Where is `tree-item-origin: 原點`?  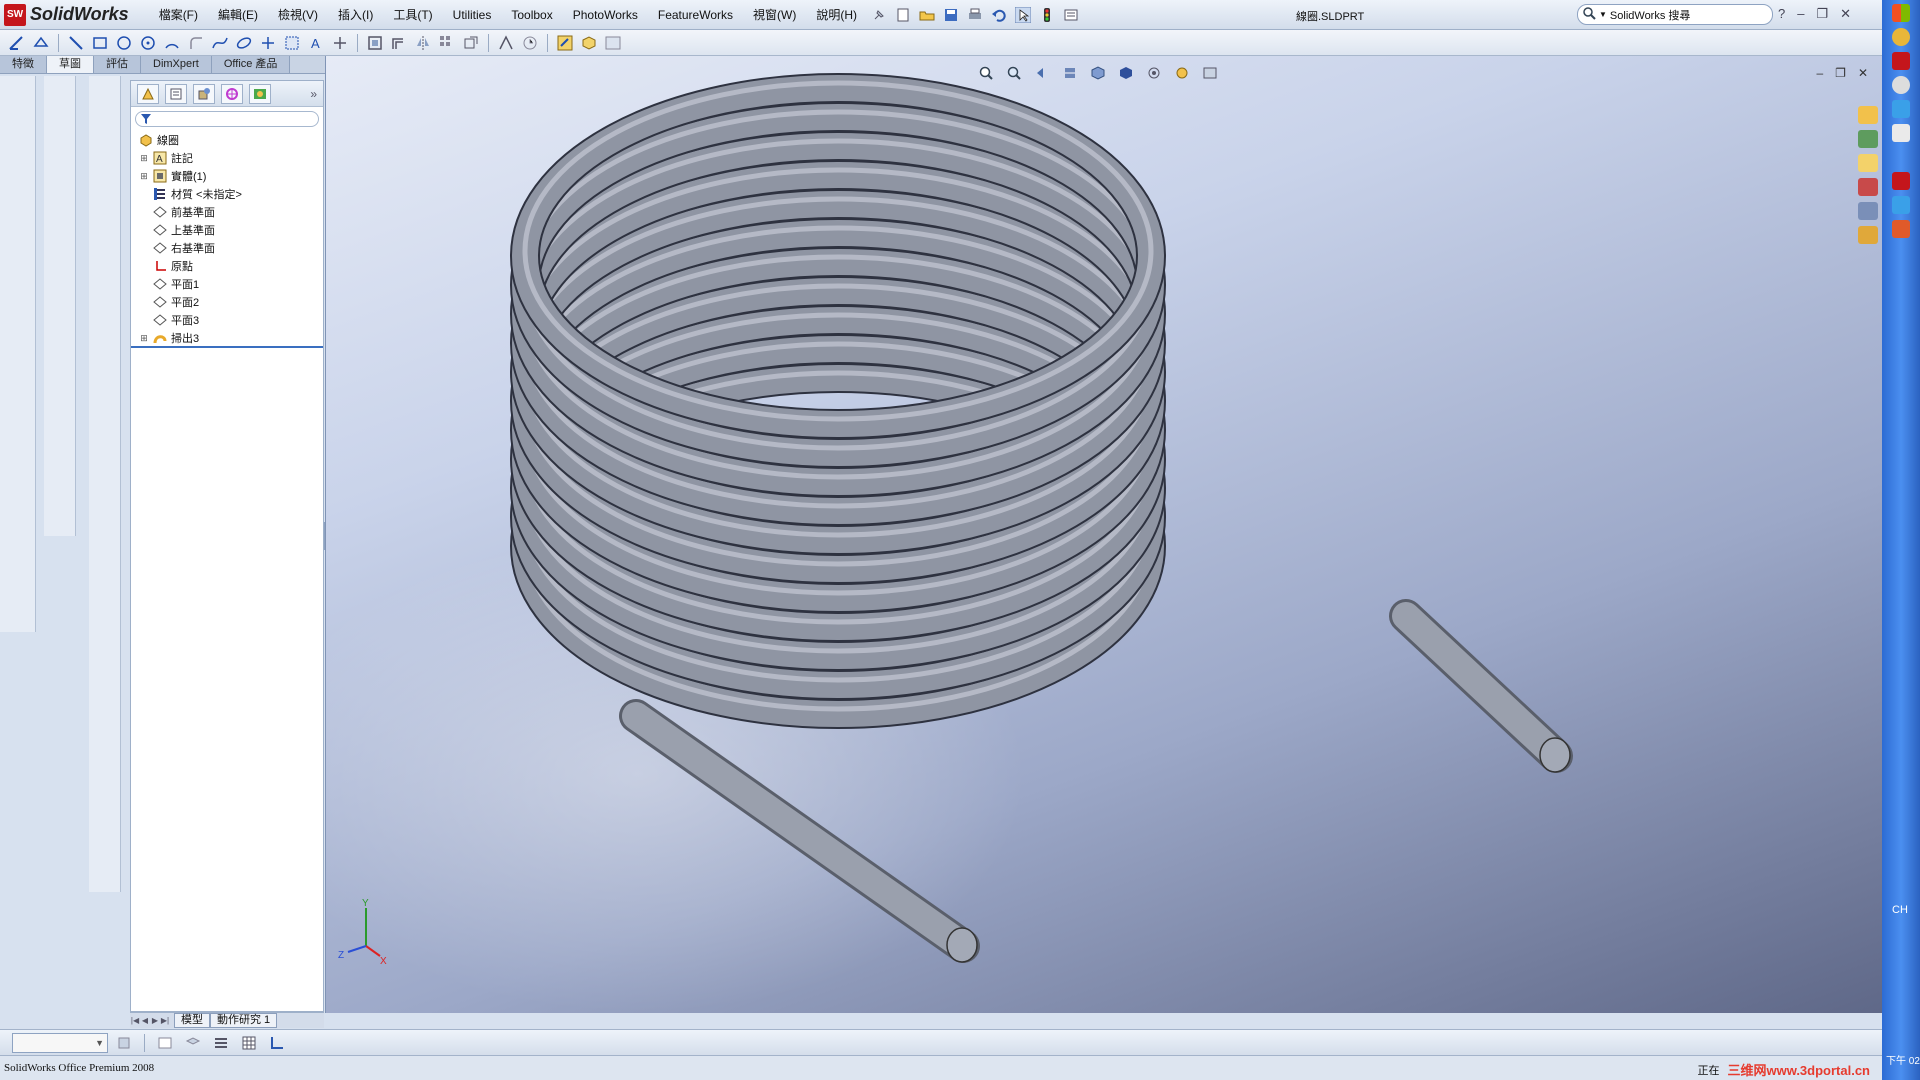 tree-item-origin: 原點 is located at coordinates (229, 266).